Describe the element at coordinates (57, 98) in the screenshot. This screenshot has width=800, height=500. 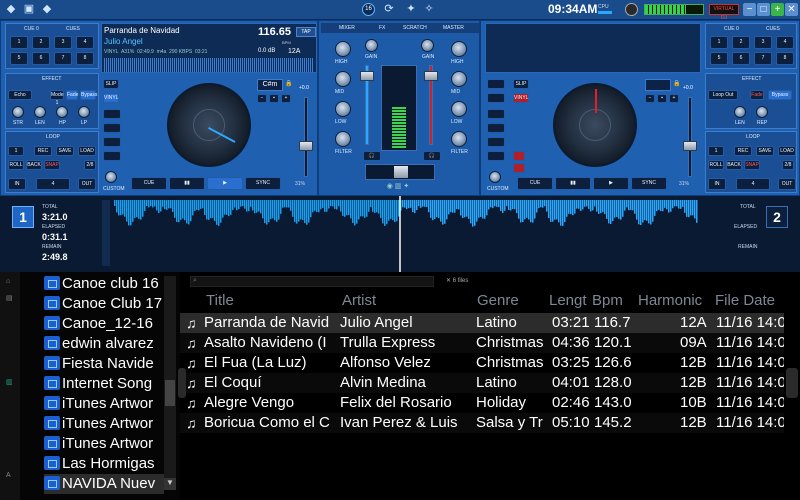
I see `effect-mode: Mode 1` at that location.